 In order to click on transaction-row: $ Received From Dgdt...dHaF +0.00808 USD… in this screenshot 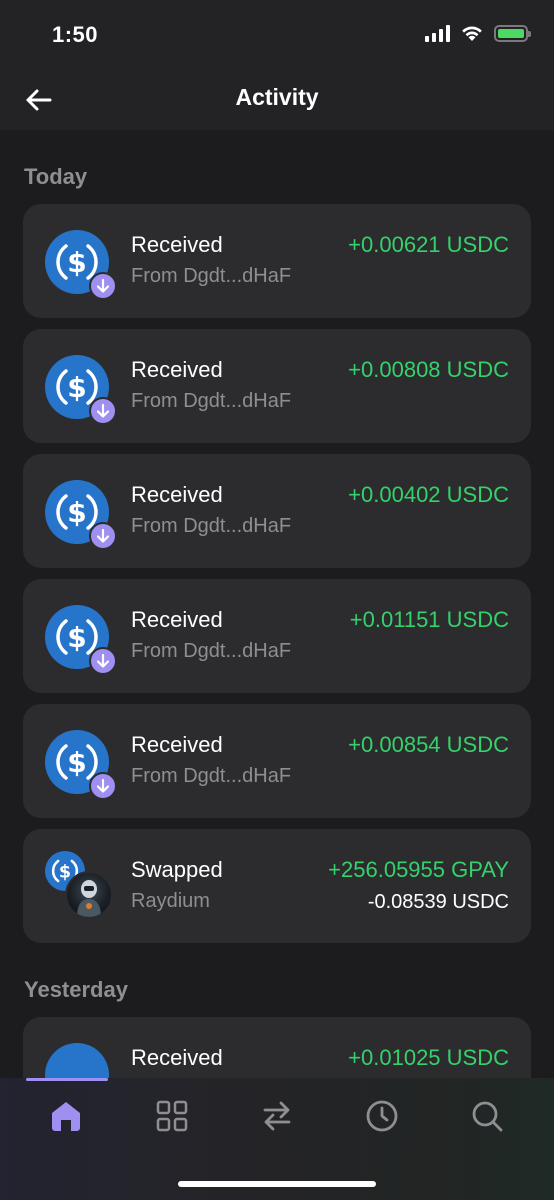, I will do `click(277, 386)`.